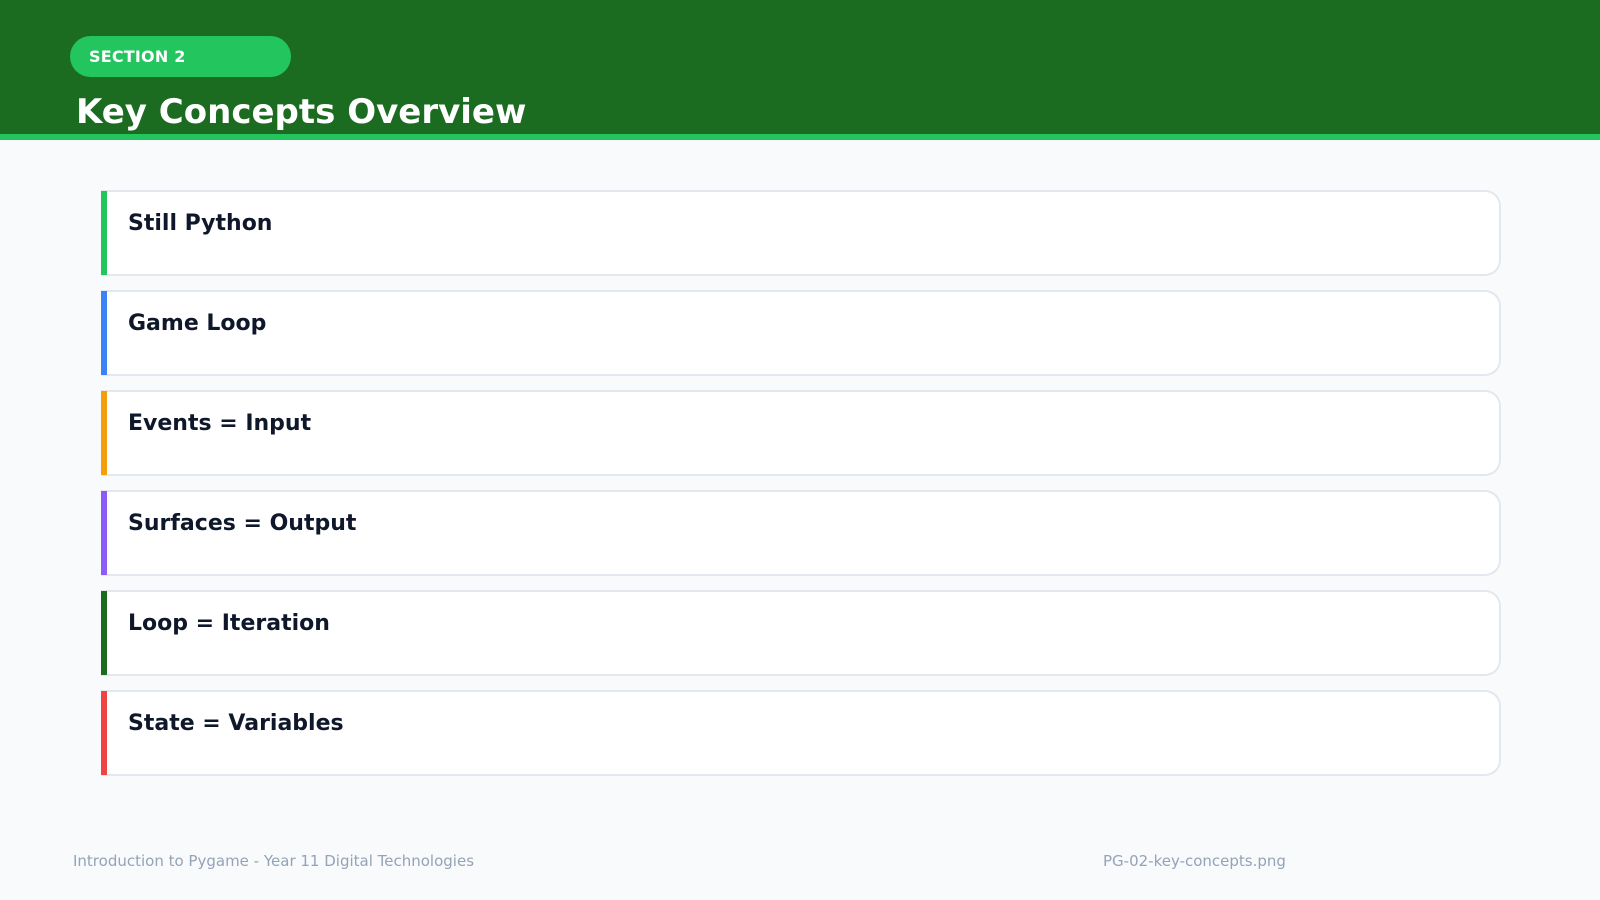 The height and width of the screenshot is (900, 1600). What do you see at coordinates (200, 223) in the screenshot?
I see `concept-label: Still Python` at bounding box center [200, 223].